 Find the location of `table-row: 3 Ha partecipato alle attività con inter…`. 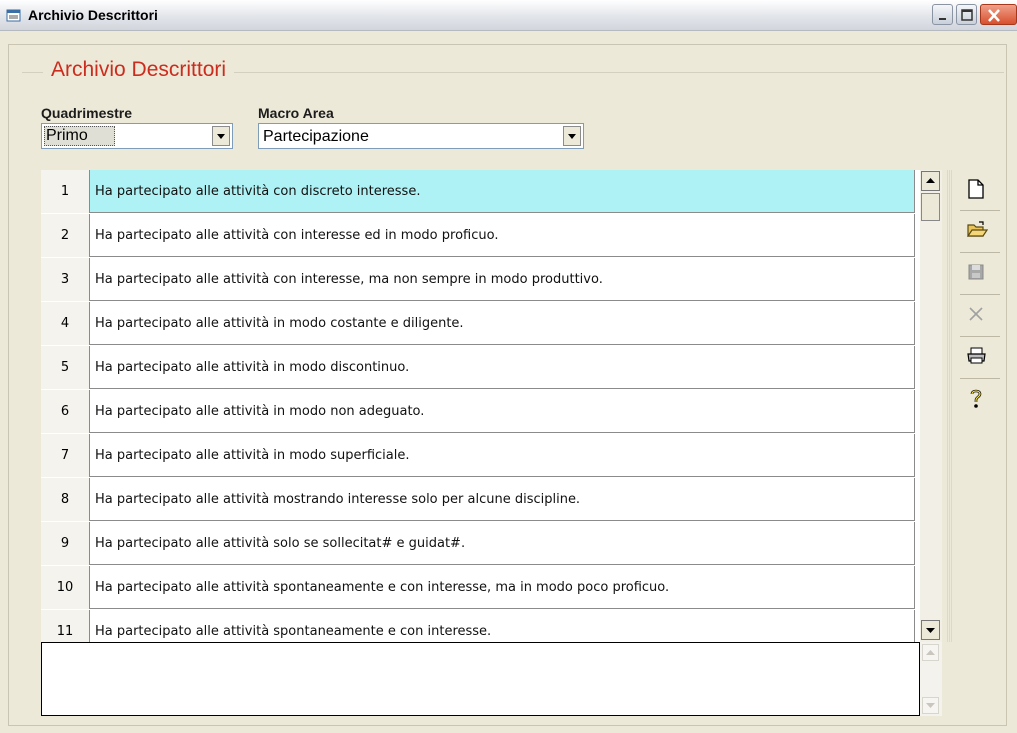

table-row: 3 Ha partecipato alle attività con inter… is located at coordinates (478, 280).